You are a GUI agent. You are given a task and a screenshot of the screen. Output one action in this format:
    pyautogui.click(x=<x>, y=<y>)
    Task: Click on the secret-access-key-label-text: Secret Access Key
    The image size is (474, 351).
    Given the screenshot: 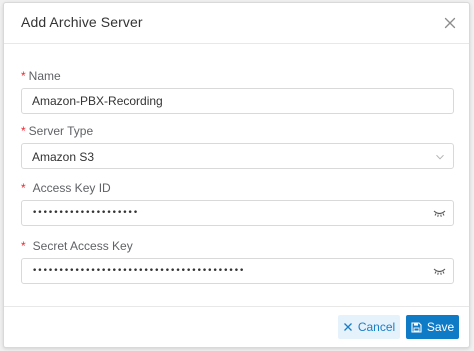 What is the action you would take?
    pyautogui.click(x=82, y=246)
    